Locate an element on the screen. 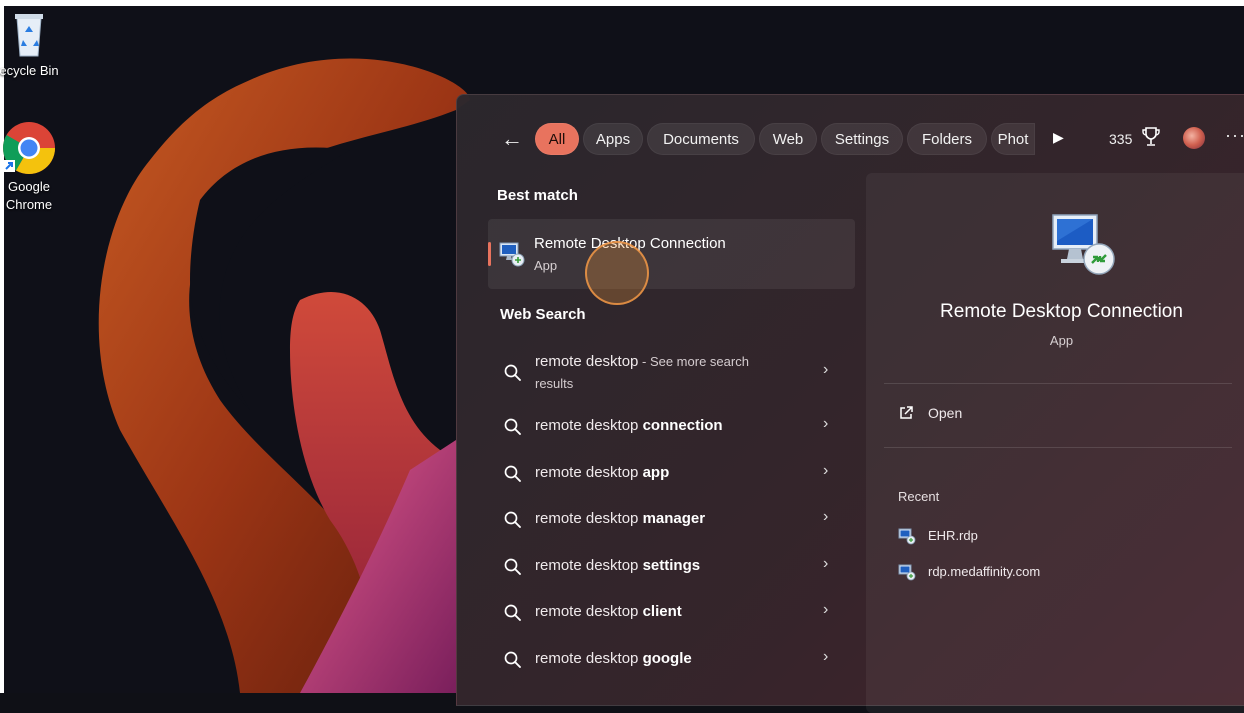 The width and height of the screenshot is (1244, 713). web-search-suffix: - See more search is located at coordinates (693, 361).